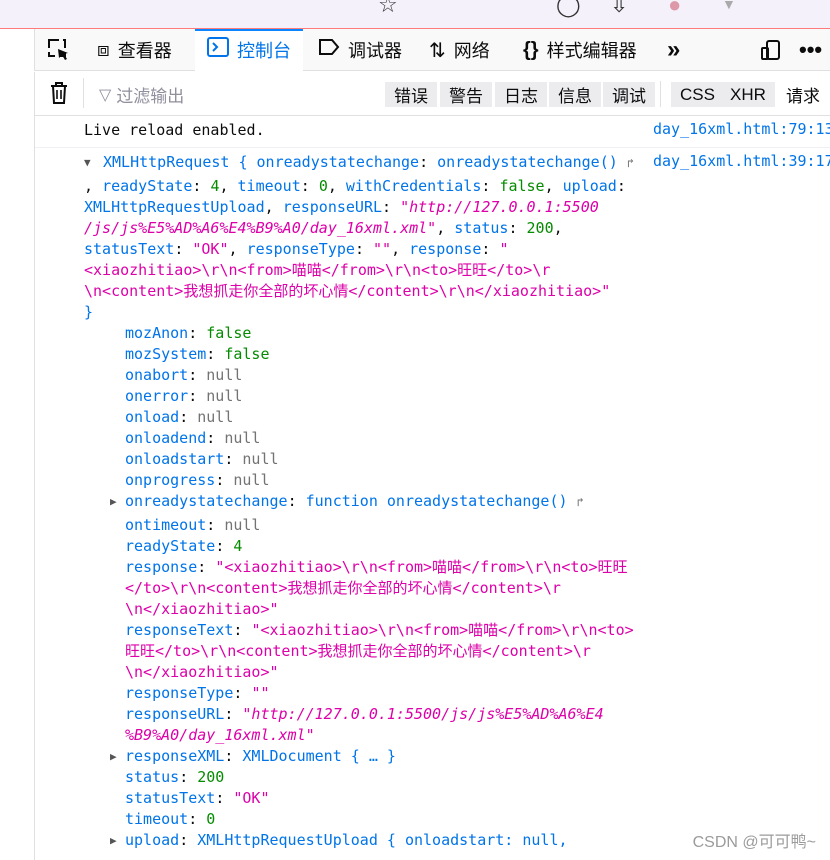 The image size is (830, 860). I want to click on console-message-text: Live reload enabled., so click(174, 130).